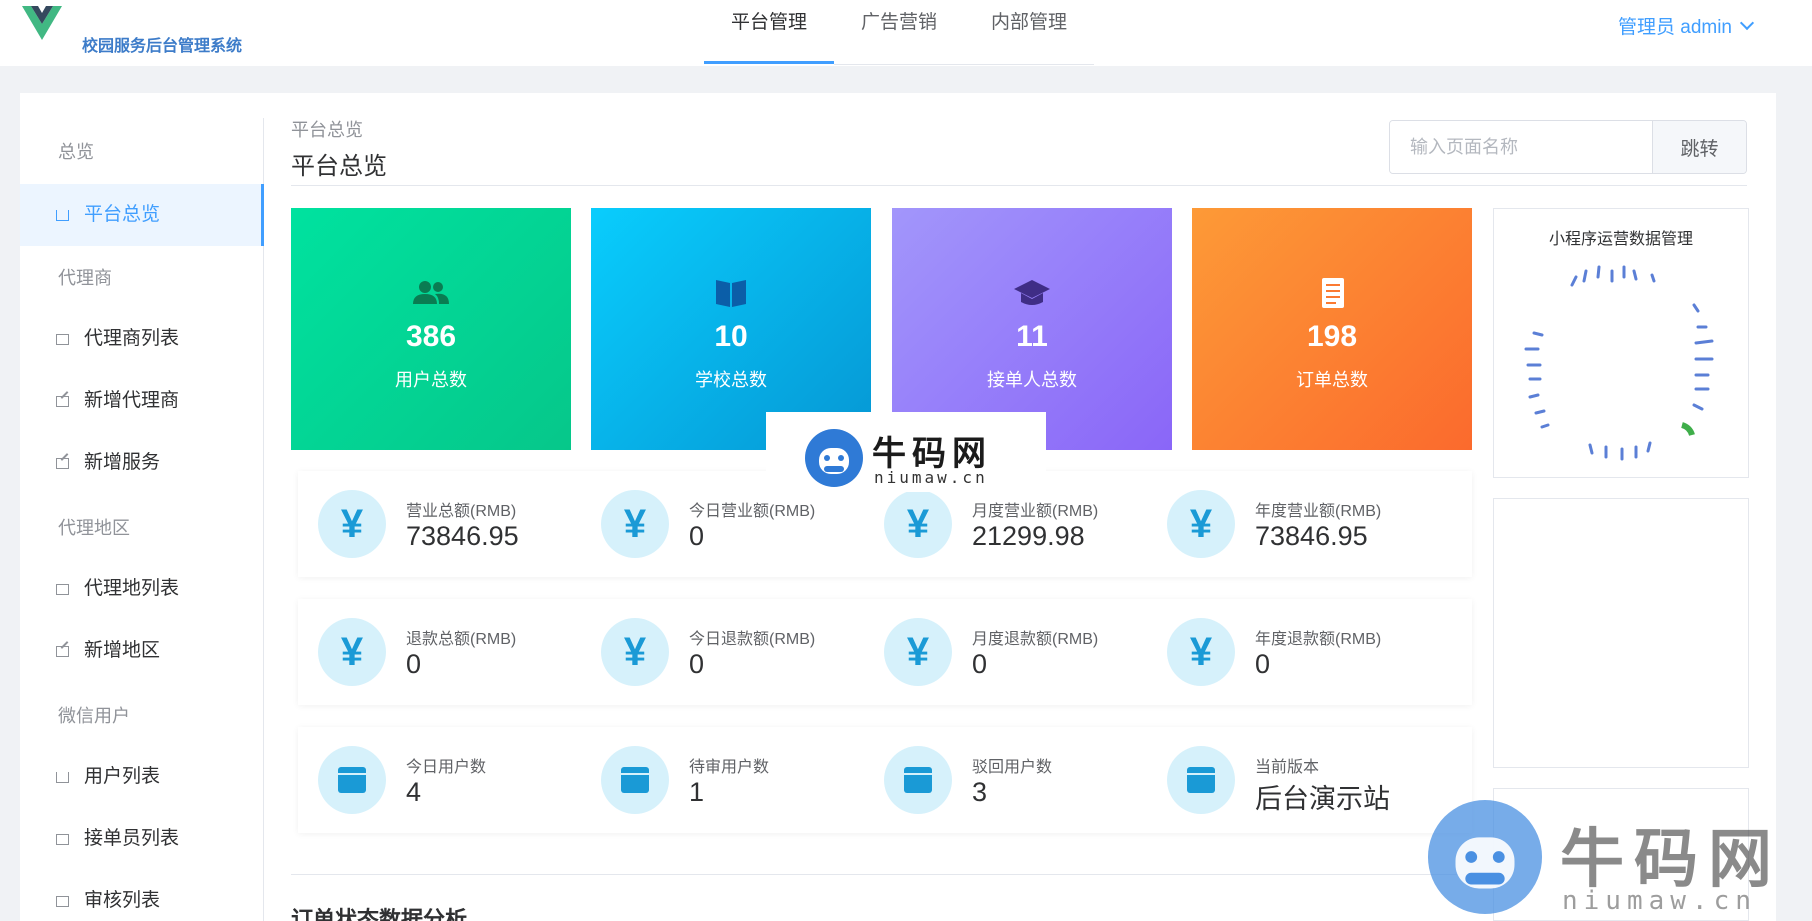 This screenshot has height=921, width=1812. I want to click on stat-value: 386, so click(431, 336).